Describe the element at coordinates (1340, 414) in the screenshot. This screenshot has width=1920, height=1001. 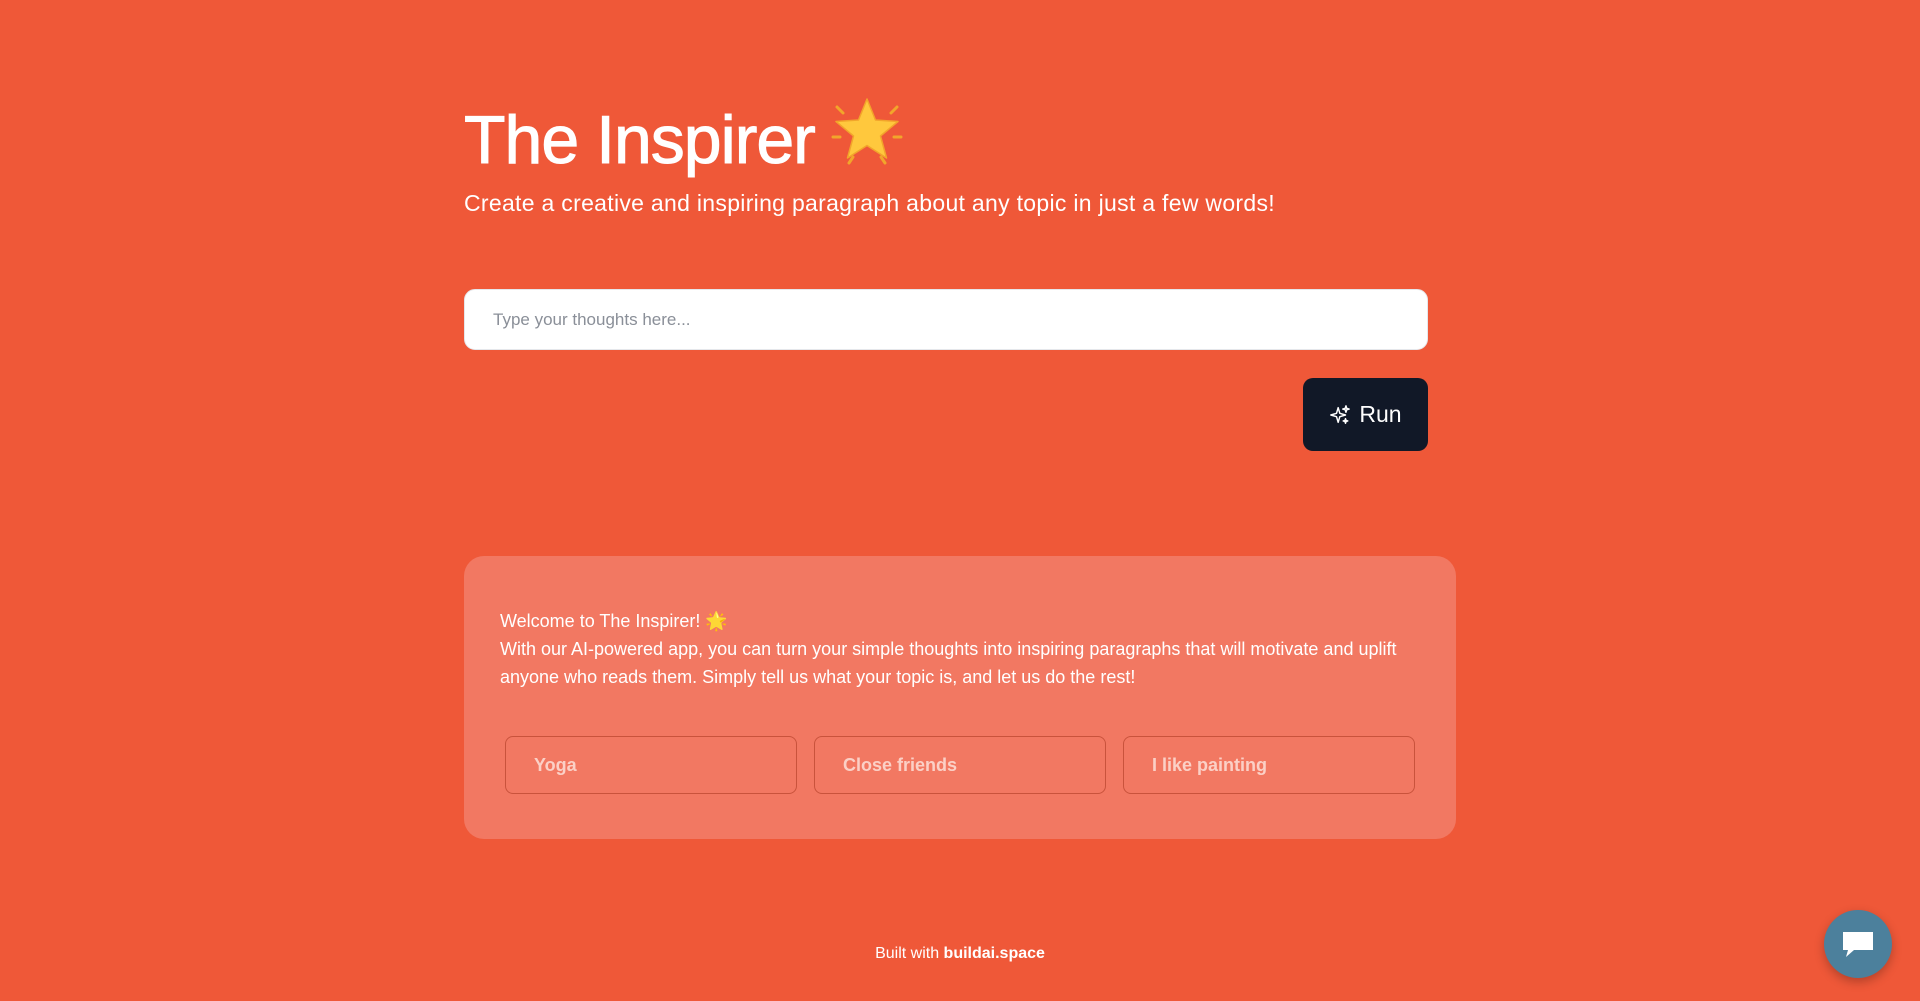
I see `sparkles-icon` at that location.